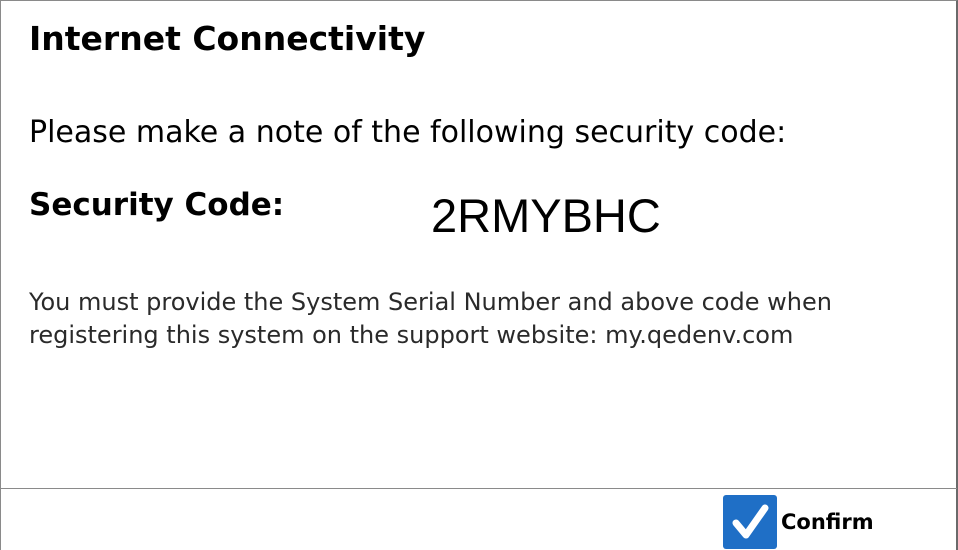  What do you see at coordinates (750, 522) in the screenshot?
I see `checkmark-icon` at bounding box center [750, 522].